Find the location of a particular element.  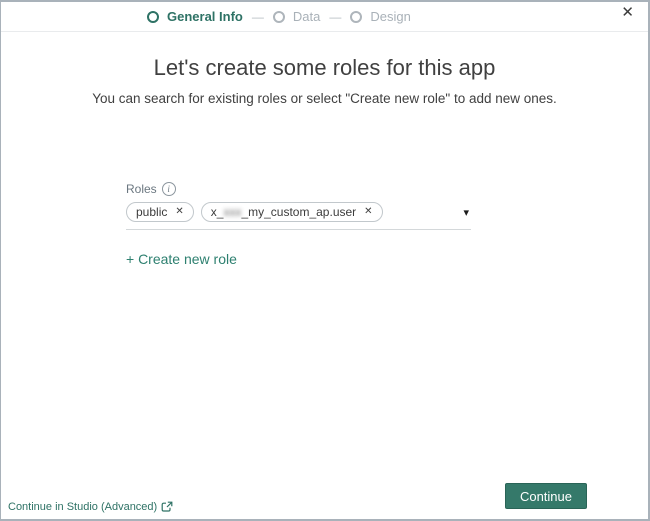

continue-in-studio-link: Continue in Studio (Advanced) is located at coordinates (90, 507).